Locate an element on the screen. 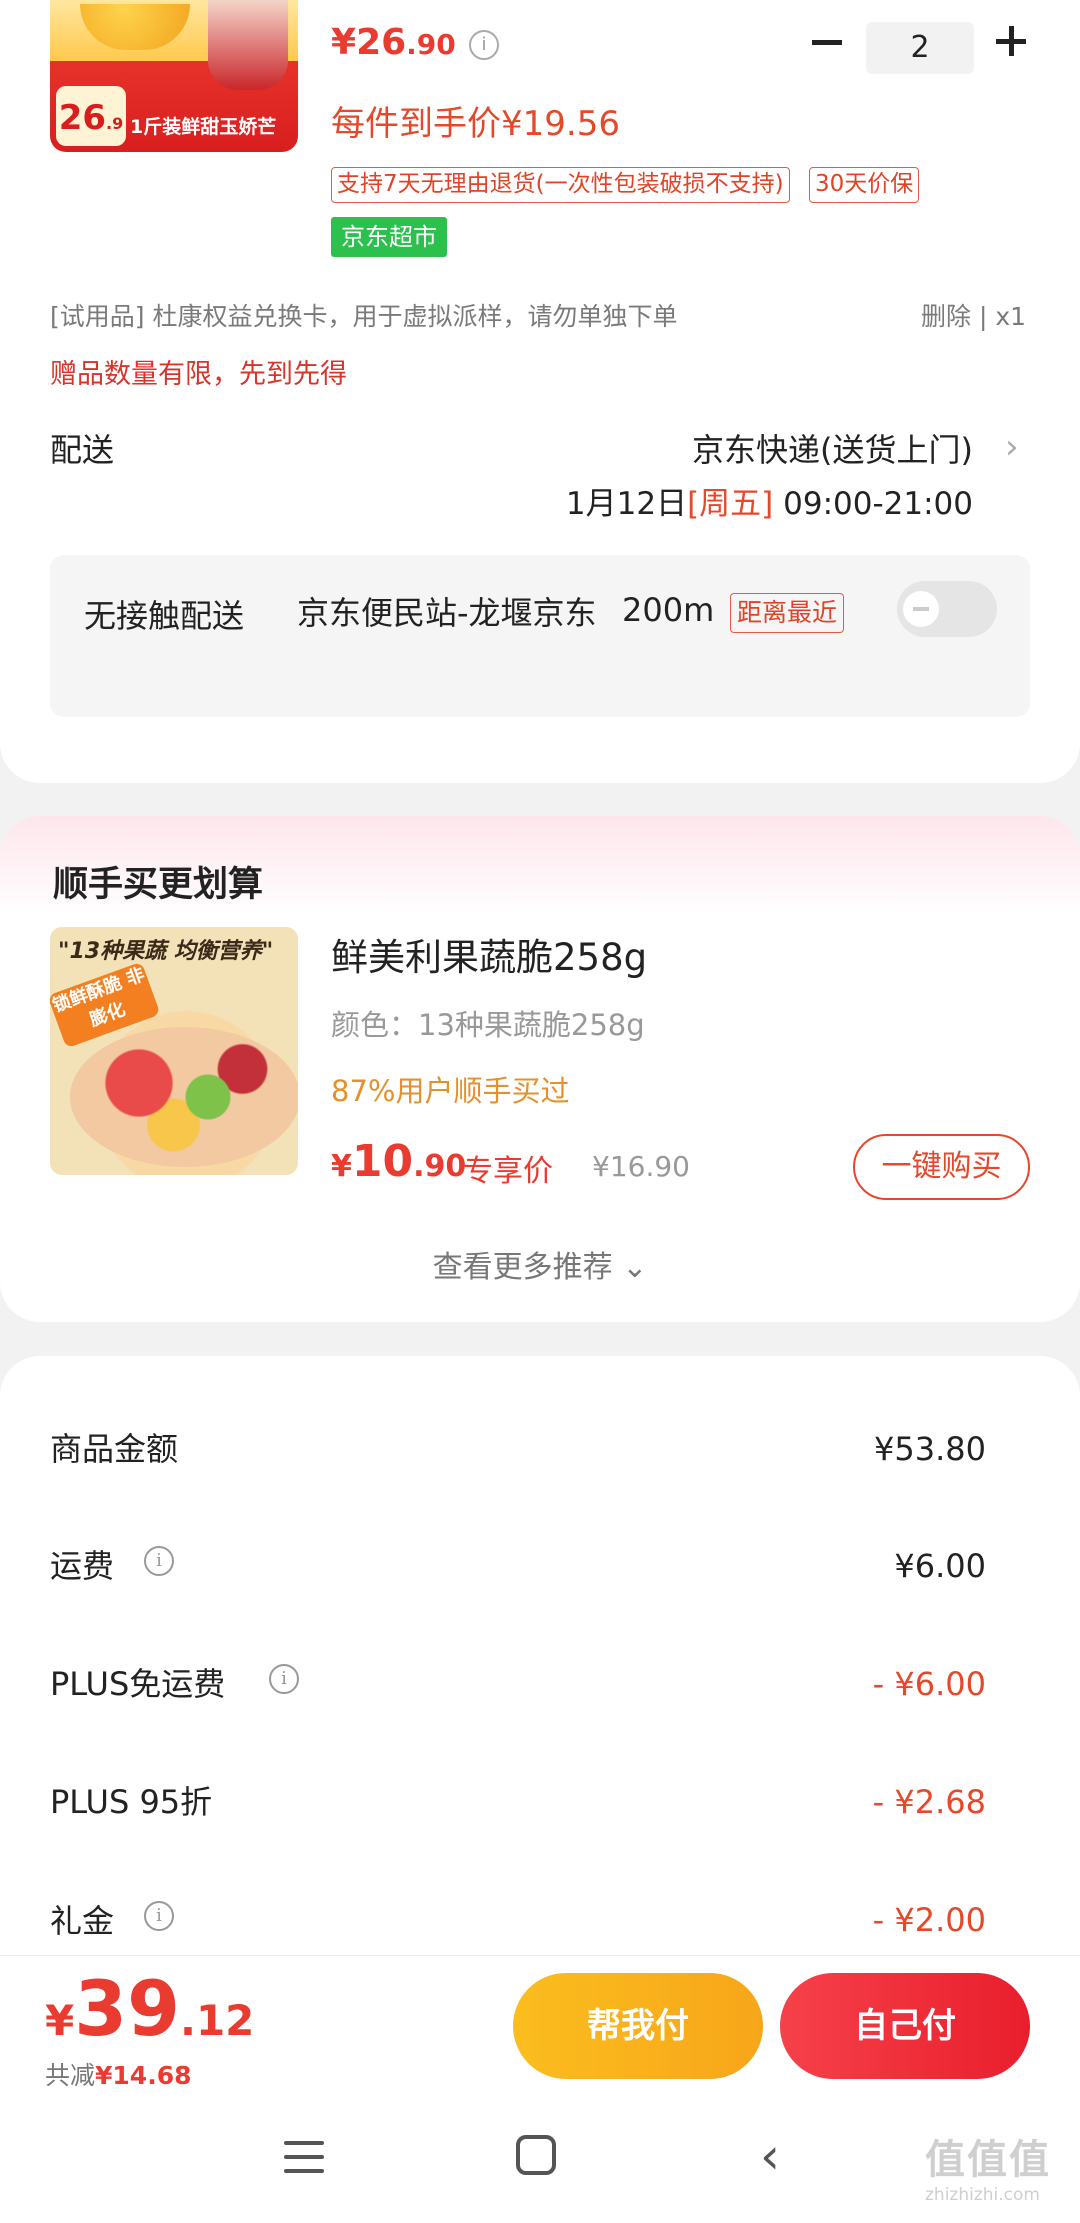 This screenshot has height=2223, width=1080. help-me-pay-button: 帮我付 is located at coordinates (638, 2026).